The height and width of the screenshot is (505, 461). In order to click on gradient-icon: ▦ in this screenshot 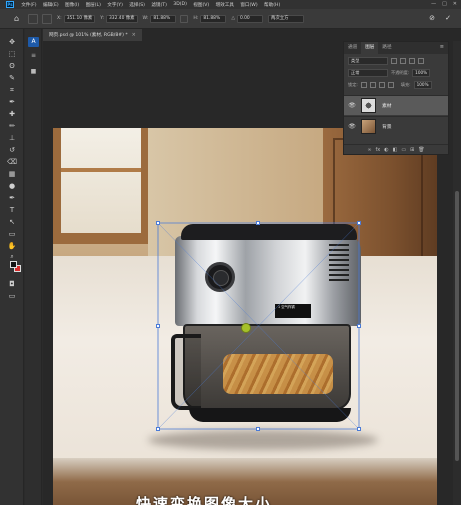, I will do `click(12, 174)`.